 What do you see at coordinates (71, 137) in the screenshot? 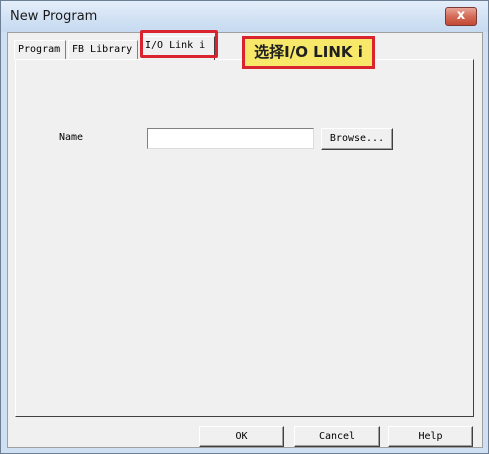
I see `name-label: Name` at bounding box center [71, 137].